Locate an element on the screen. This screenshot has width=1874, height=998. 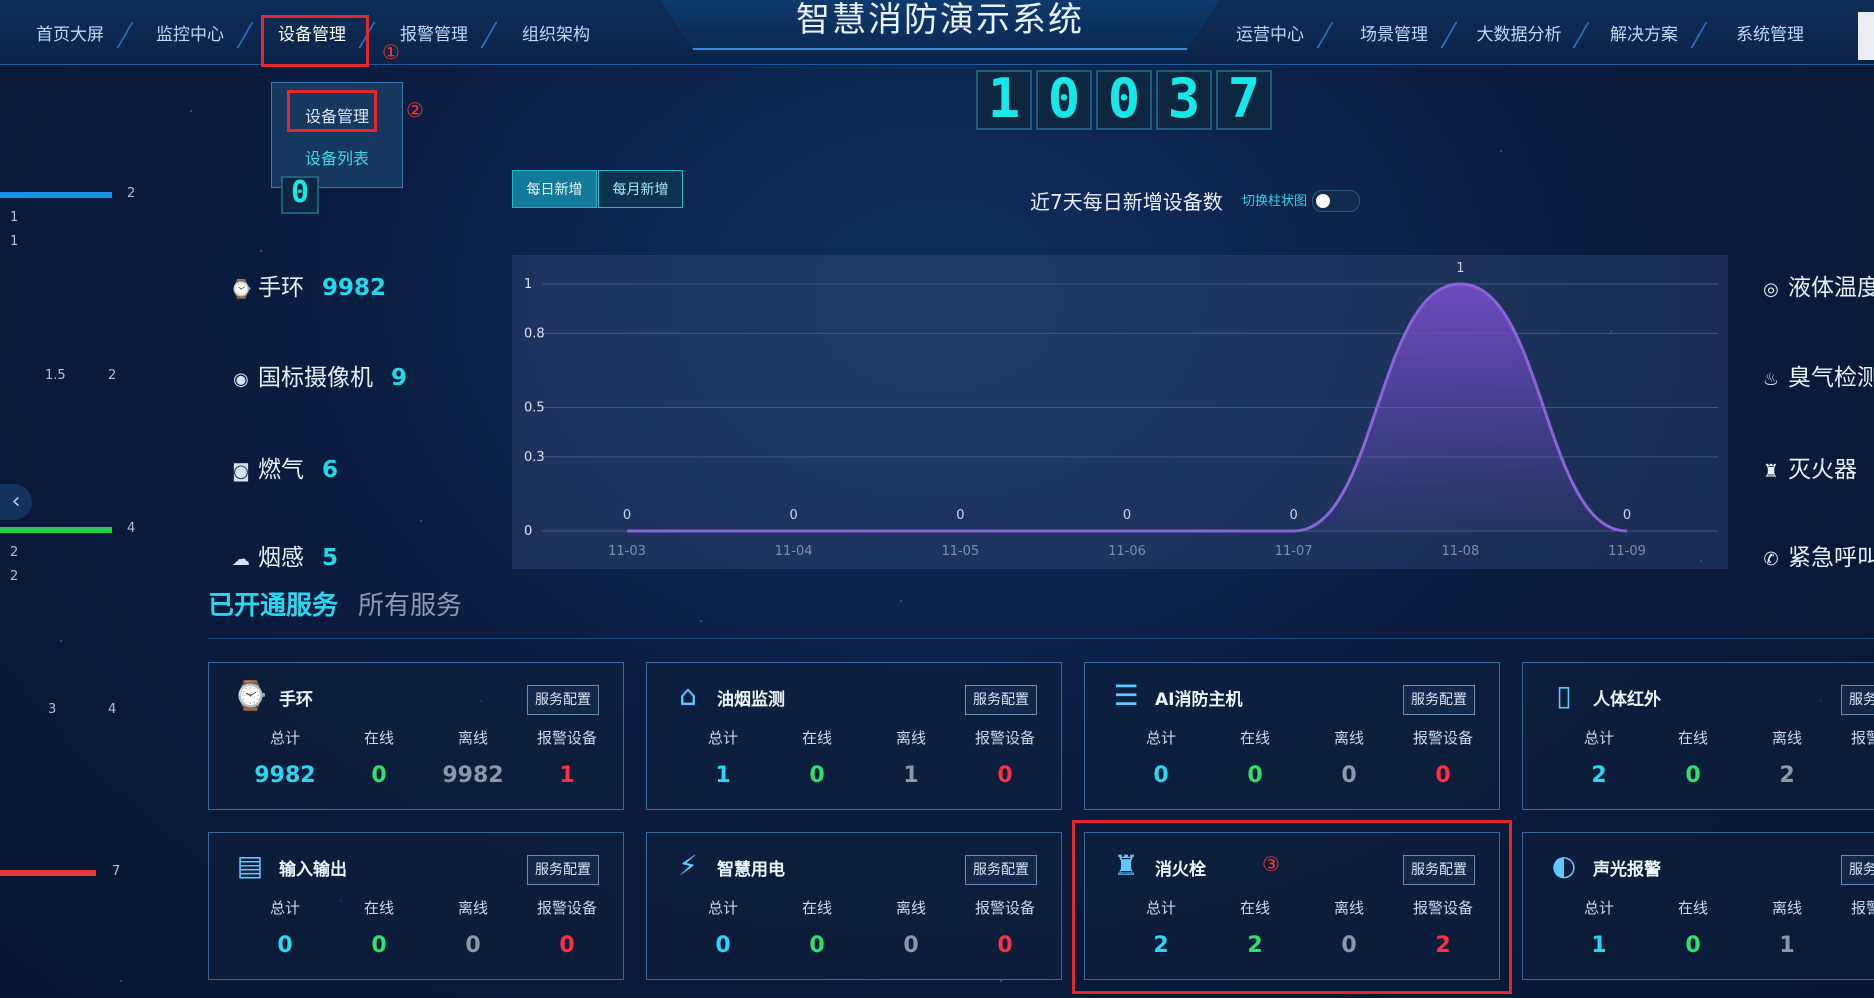
counter-digit: 7 is located at coordinates (1244, 100).